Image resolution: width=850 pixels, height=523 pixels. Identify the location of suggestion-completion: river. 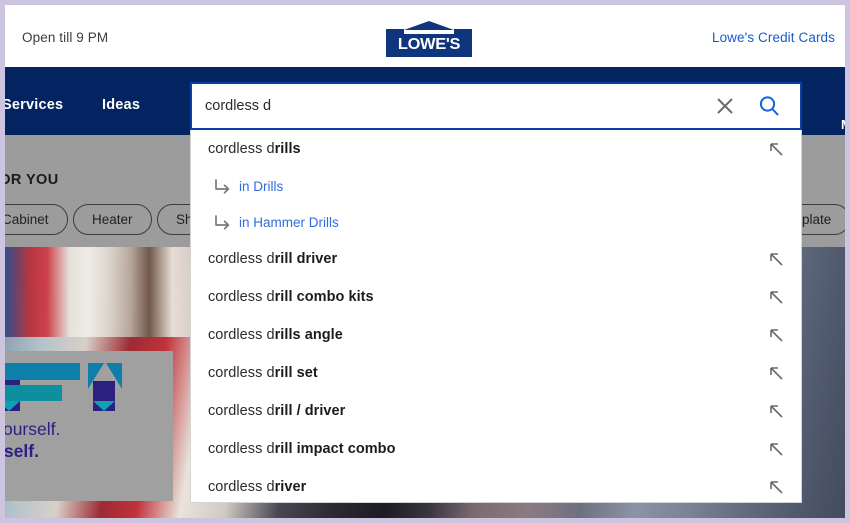
(290, 487).